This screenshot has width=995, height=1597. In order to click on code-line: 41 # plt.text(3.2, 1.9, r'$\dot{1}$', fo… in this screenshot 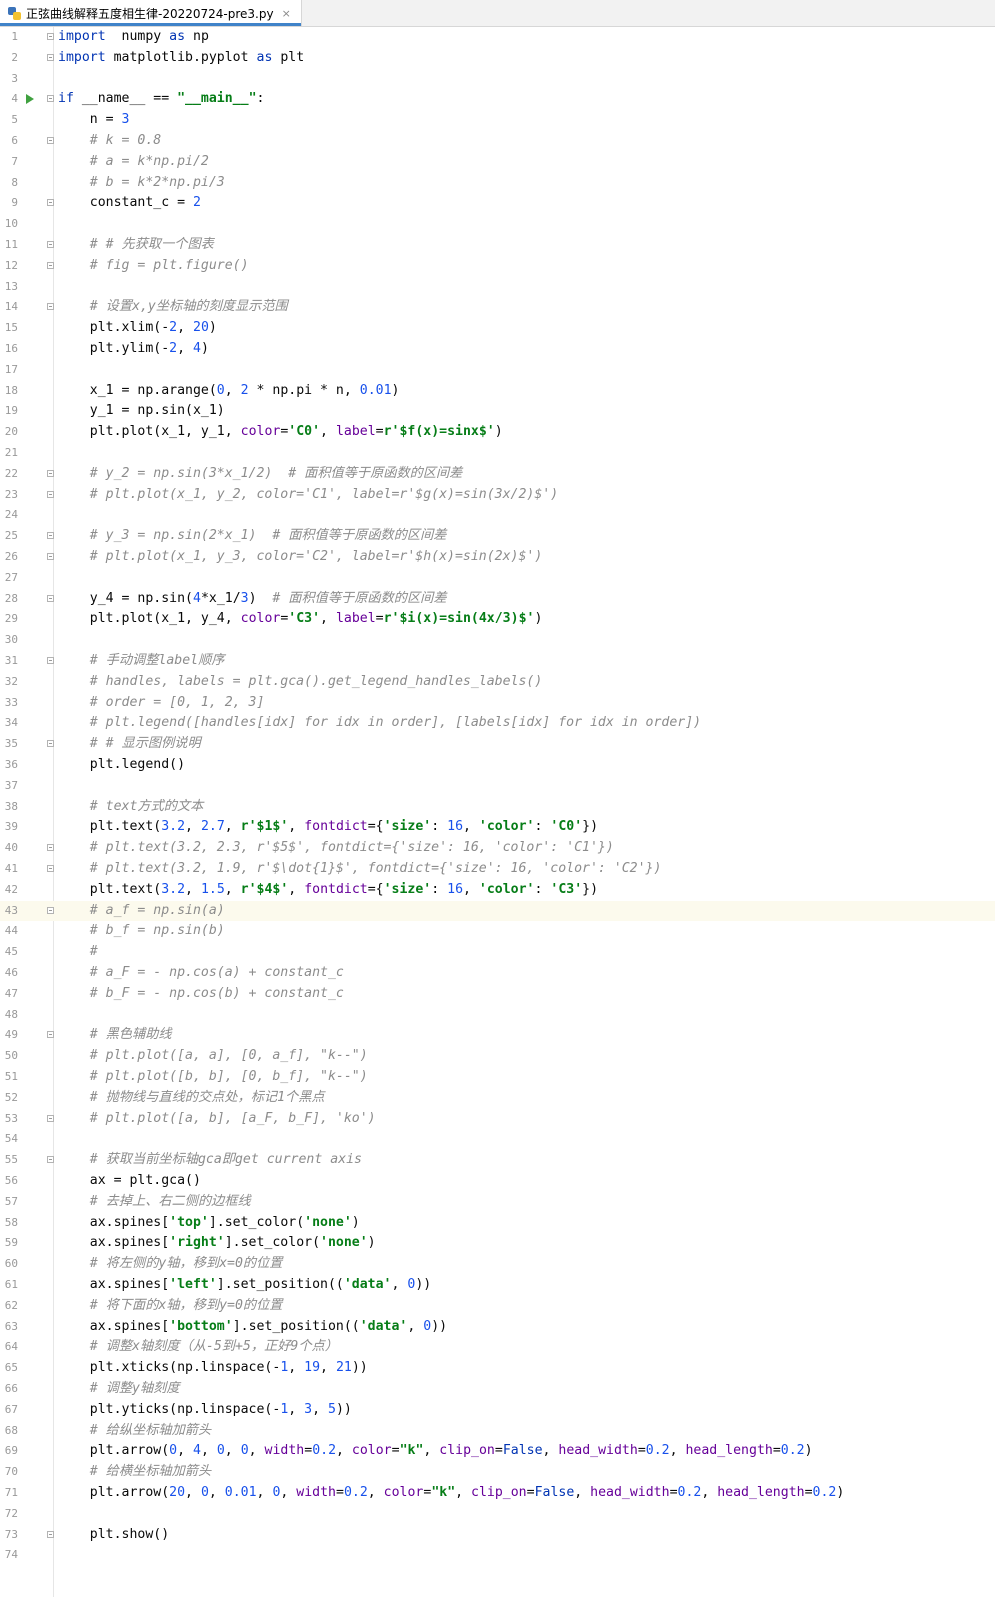, I will do `click(497, 869)`.